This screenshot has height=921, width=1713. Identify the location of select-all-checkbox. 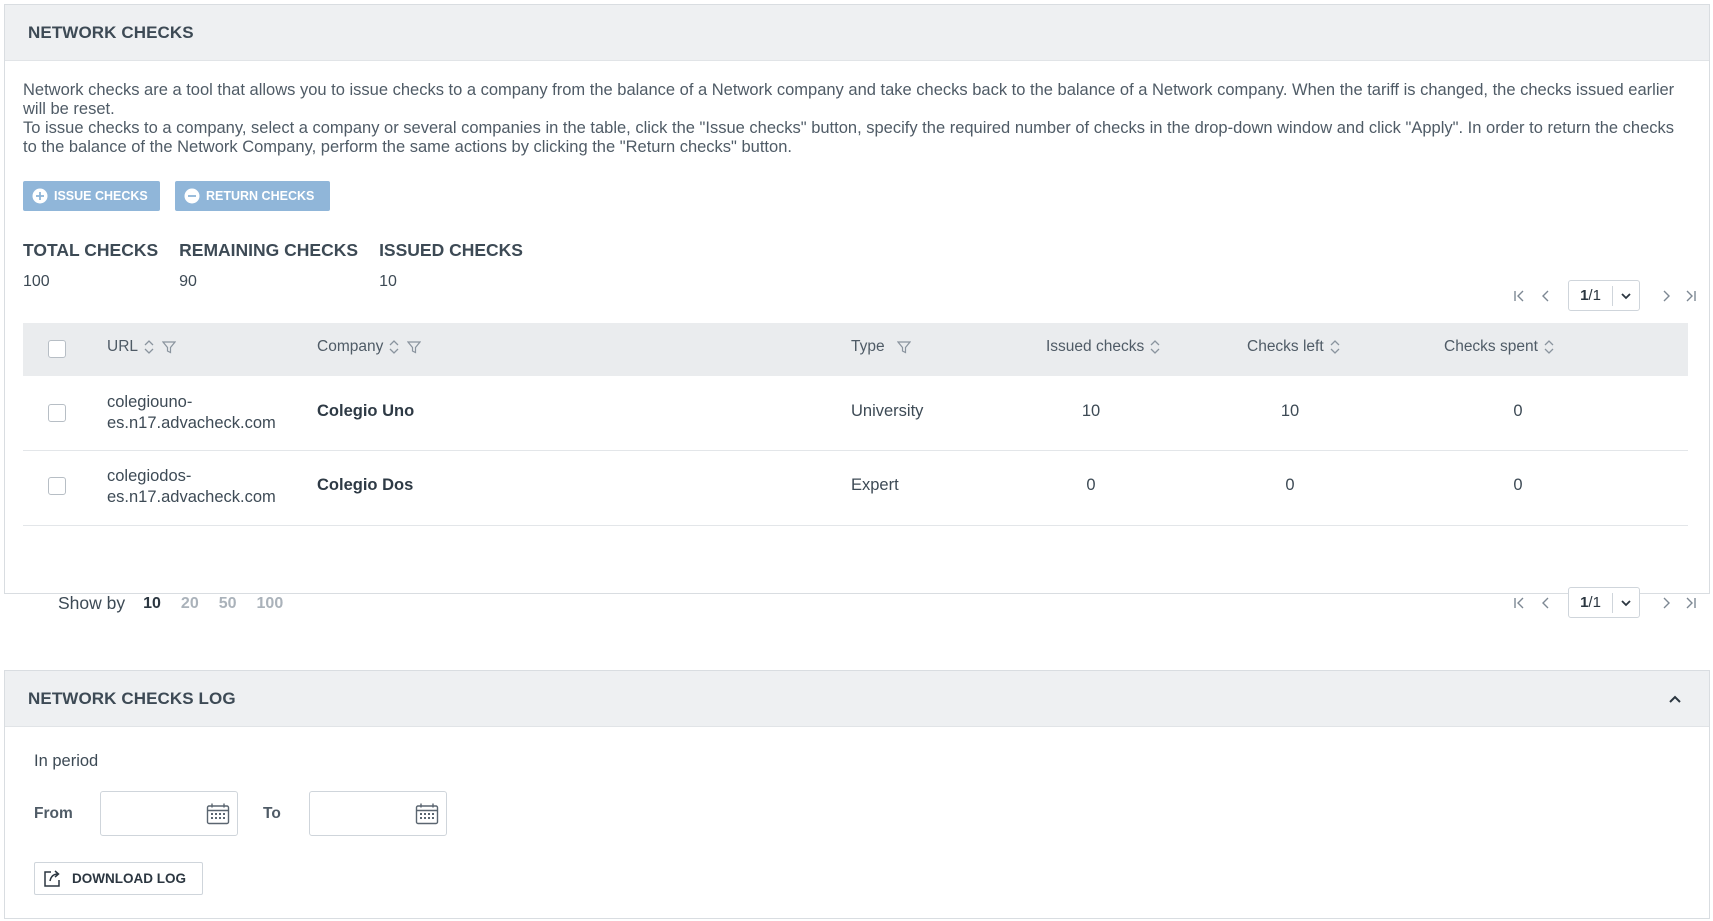
(57, 349).